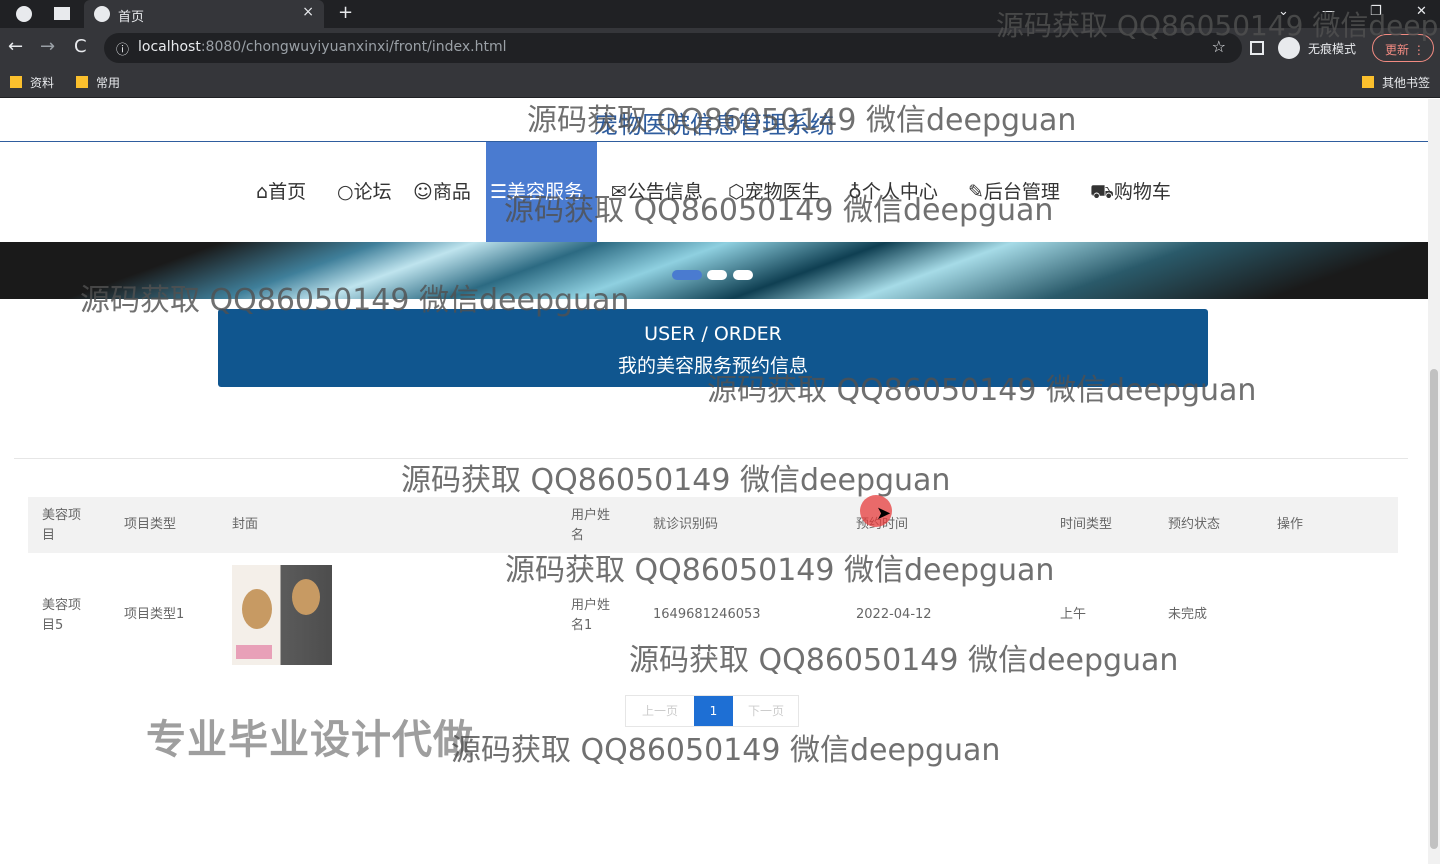  Describe the element at coordinates (657, 192) in the screenshot. I see `nav-announcements: ✉公告信息` at that location.